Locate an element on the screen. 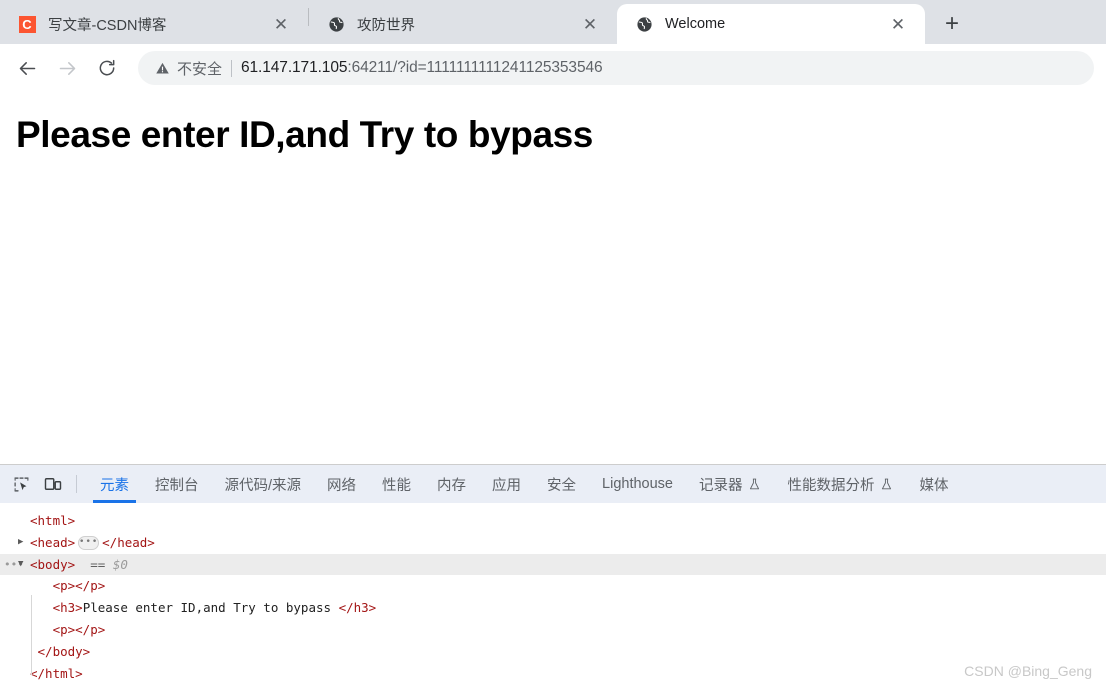 The height and width of the screenshot is (685, 1106). tab-label: 安全 is located at coordinates (562, 485).